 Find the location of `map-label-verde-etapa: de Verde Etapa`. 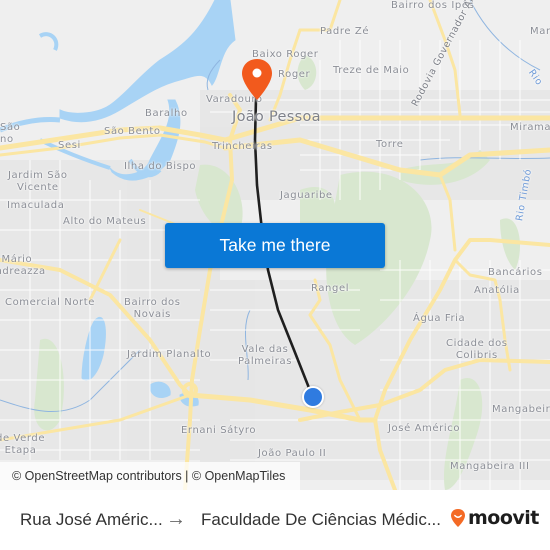

map-label-verde-etapa: de Verde Etapa is located at coordinates (23, 444).